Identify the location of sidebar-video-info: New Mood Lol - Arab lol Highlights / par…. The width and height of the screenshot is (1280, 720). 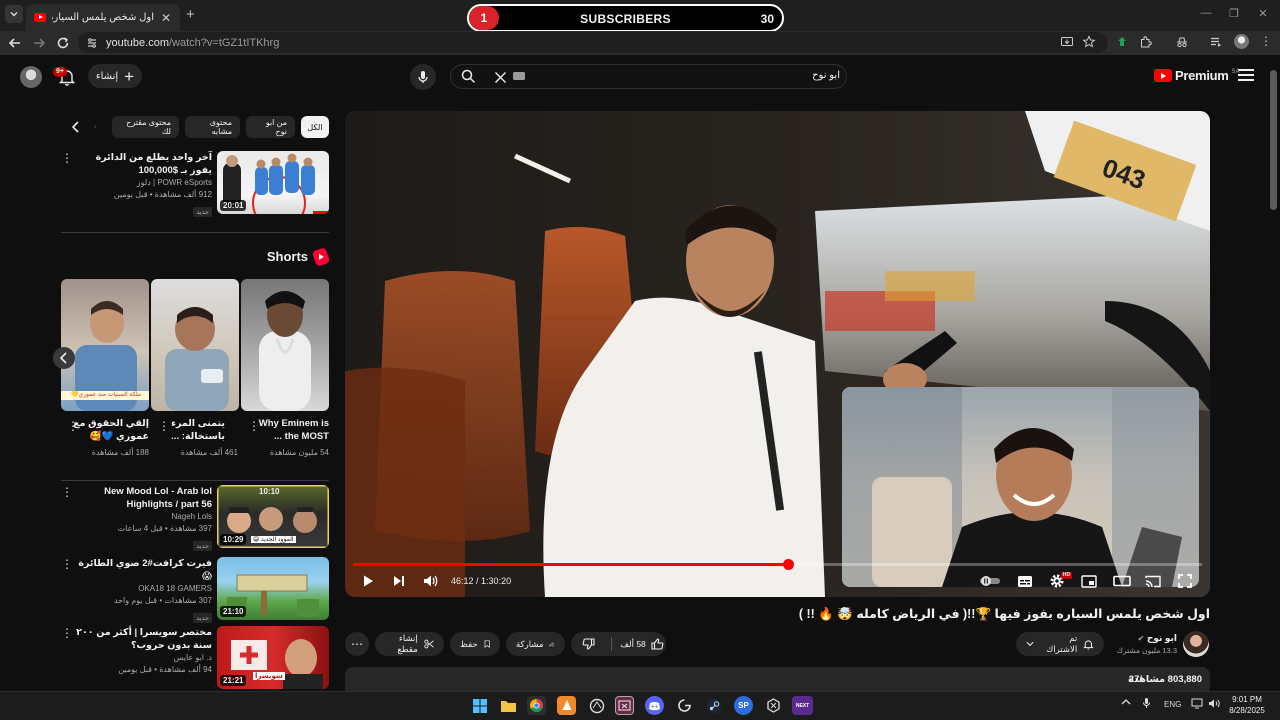
(142, 519).